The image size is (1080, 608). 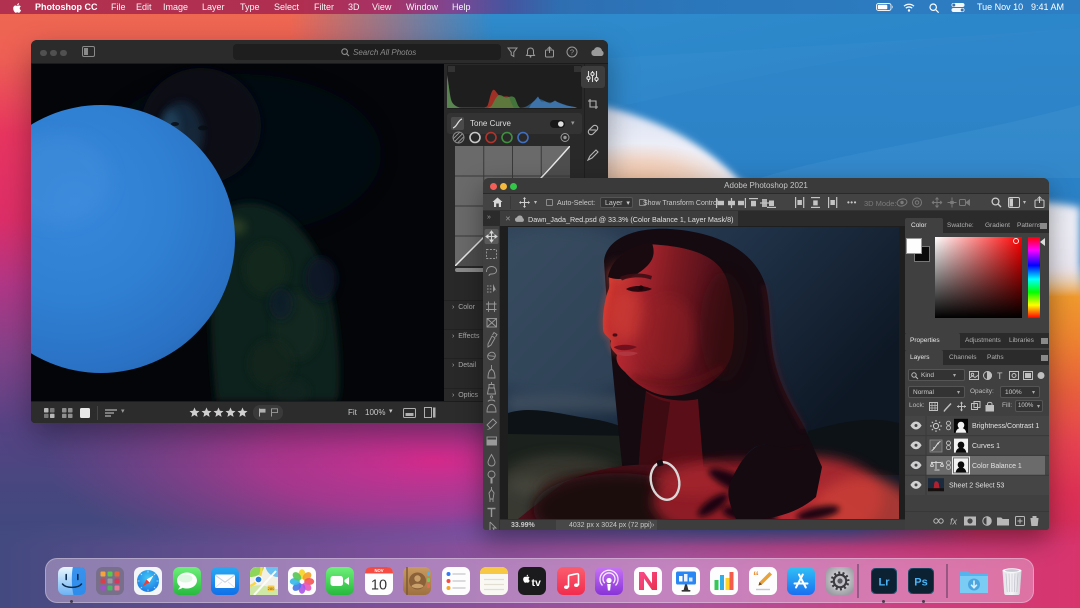 I want to click on svg-text: Curves 1, so click(x=986, y=446).